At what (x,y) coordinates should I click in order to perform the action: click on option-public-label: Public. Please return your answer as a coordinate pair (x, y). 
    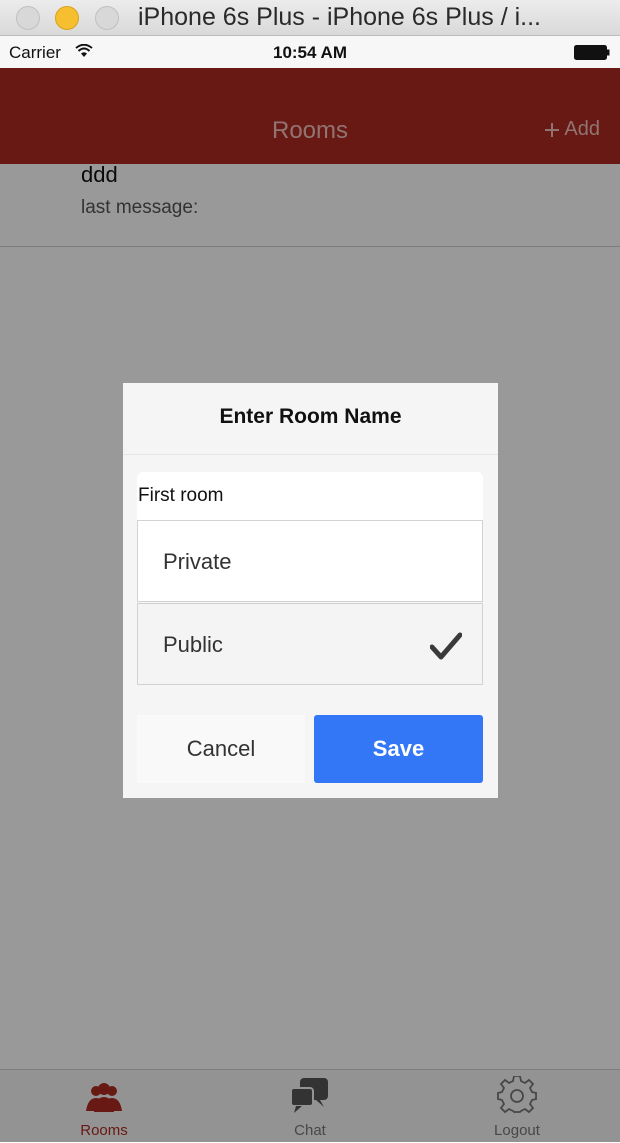
    Looking at the image, I should click on (193, 644).